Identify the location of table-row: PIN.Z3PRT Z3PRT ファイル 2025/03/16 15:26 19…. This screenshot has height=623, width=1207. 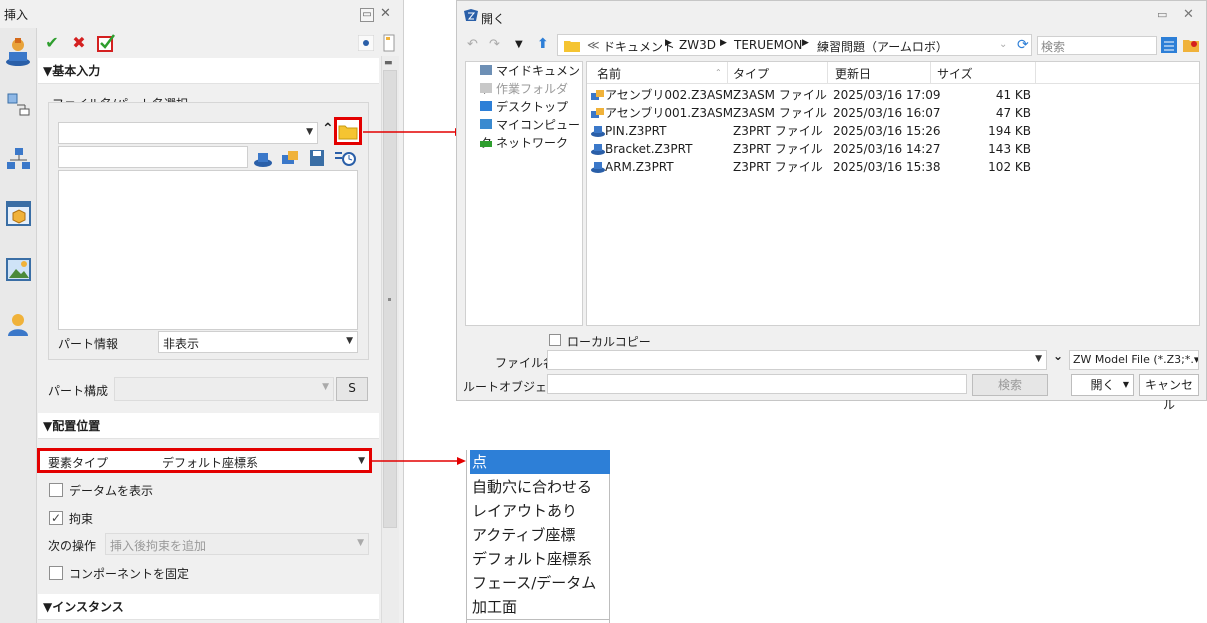
(893, 131).